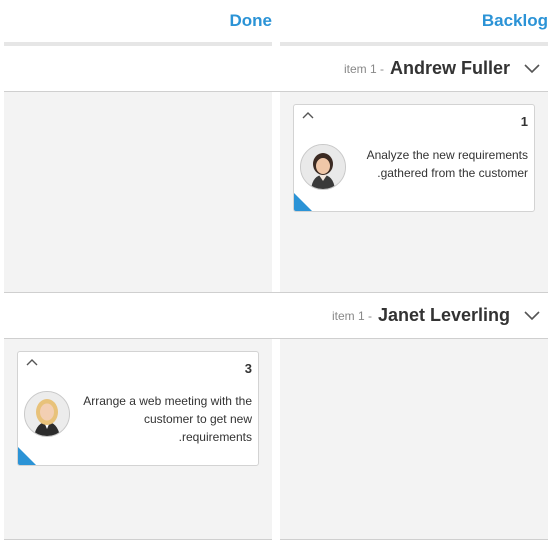 The width and height of the screenshot is (558, 552). I want to click on card-content-line: Analyze the new requirements, so click(447, 155).